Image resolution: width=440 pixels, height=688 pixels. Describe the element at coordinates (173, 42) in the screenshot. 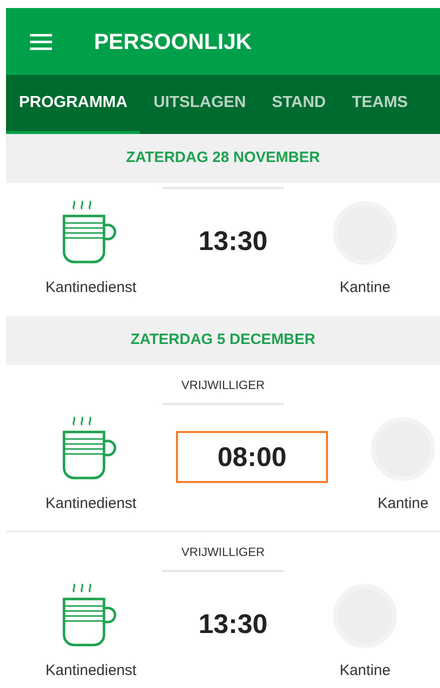

I see `page-title: PERSOONLIJK` at that location.